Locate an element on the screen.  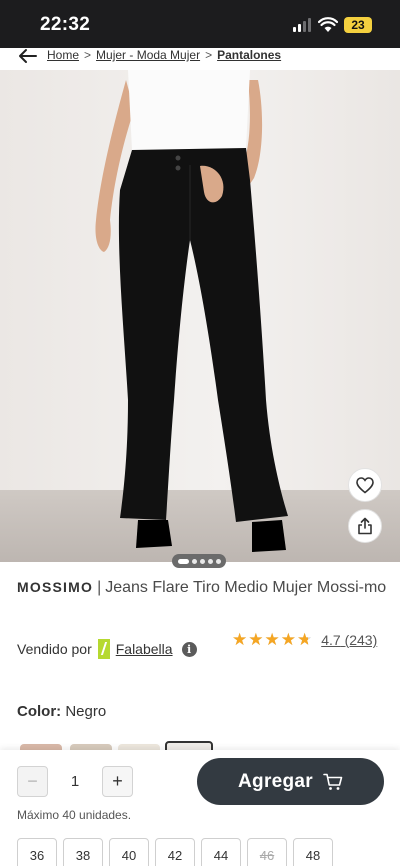
quantity-increase-button: + is located at coordinates (117, 781).